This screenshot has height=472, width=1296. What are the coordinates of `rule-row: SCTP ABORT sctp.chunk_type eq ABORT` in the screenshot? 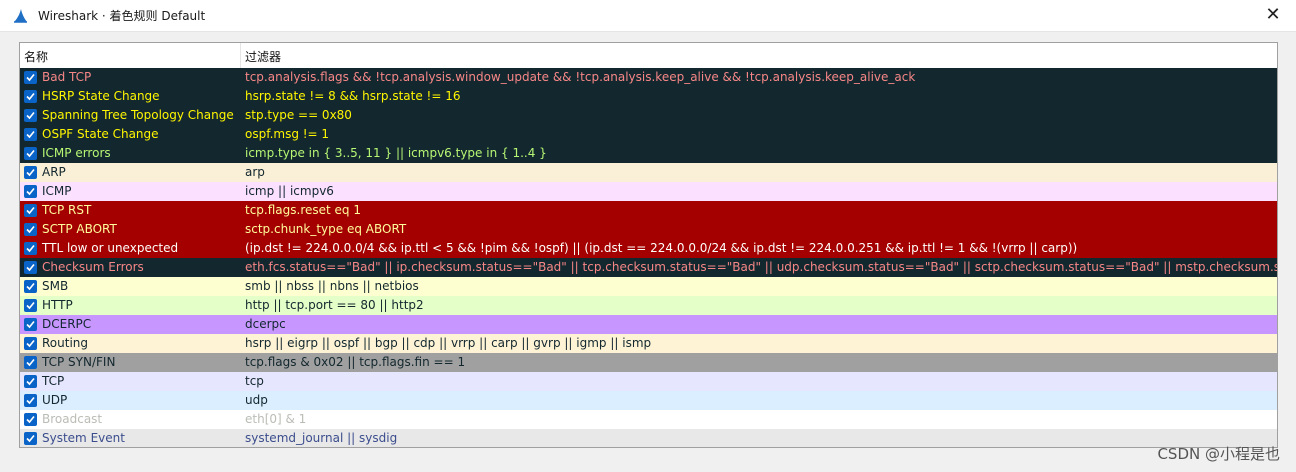 It's located at (648, 229).